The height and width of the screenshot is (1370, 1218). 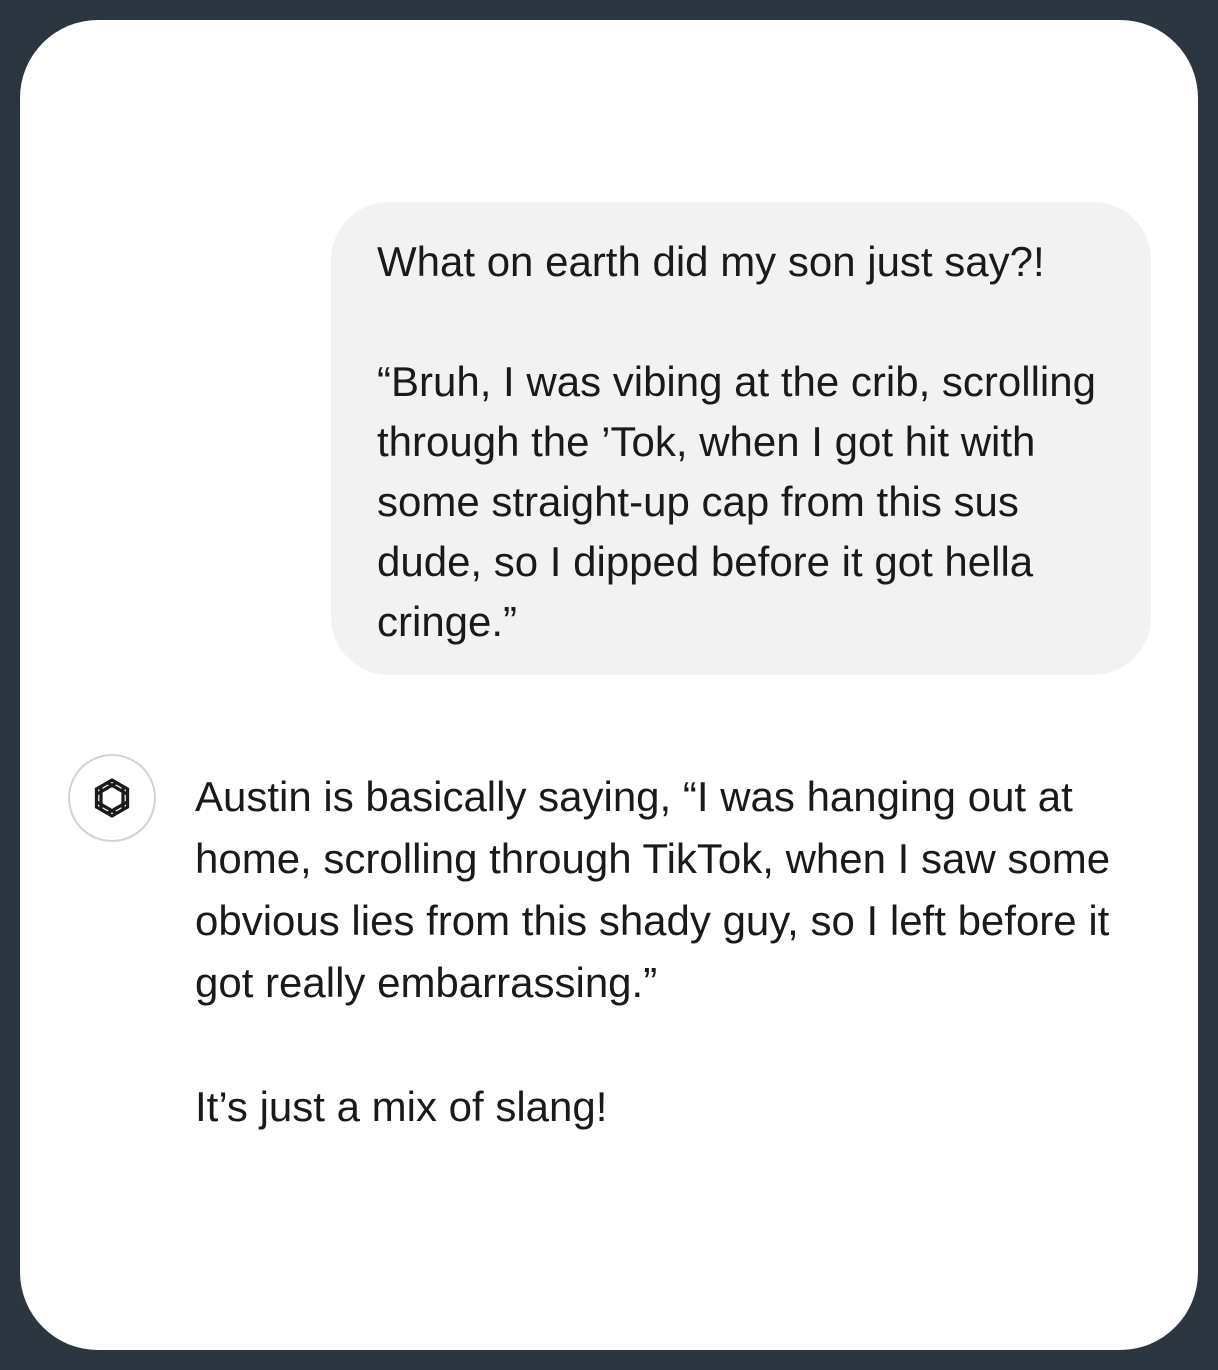 I want to click on assistant-message-summary: It’s just a mix of slang!, so click(x=401, y=1106).